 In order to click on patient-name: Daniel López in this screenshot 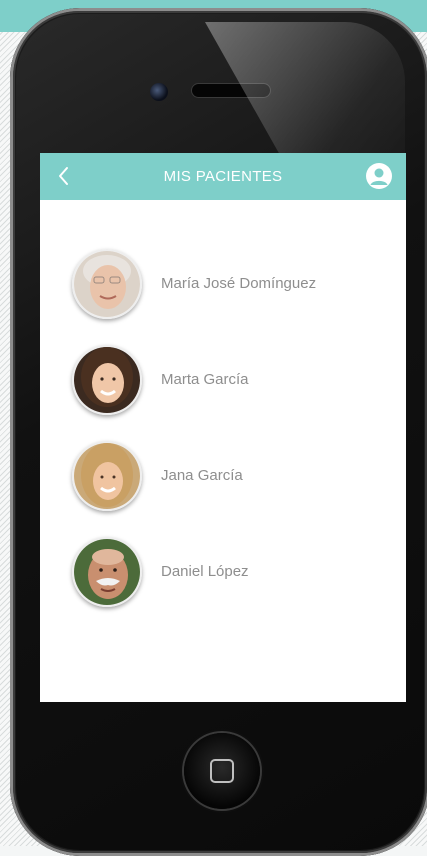, I will do `click(205, 571)`.